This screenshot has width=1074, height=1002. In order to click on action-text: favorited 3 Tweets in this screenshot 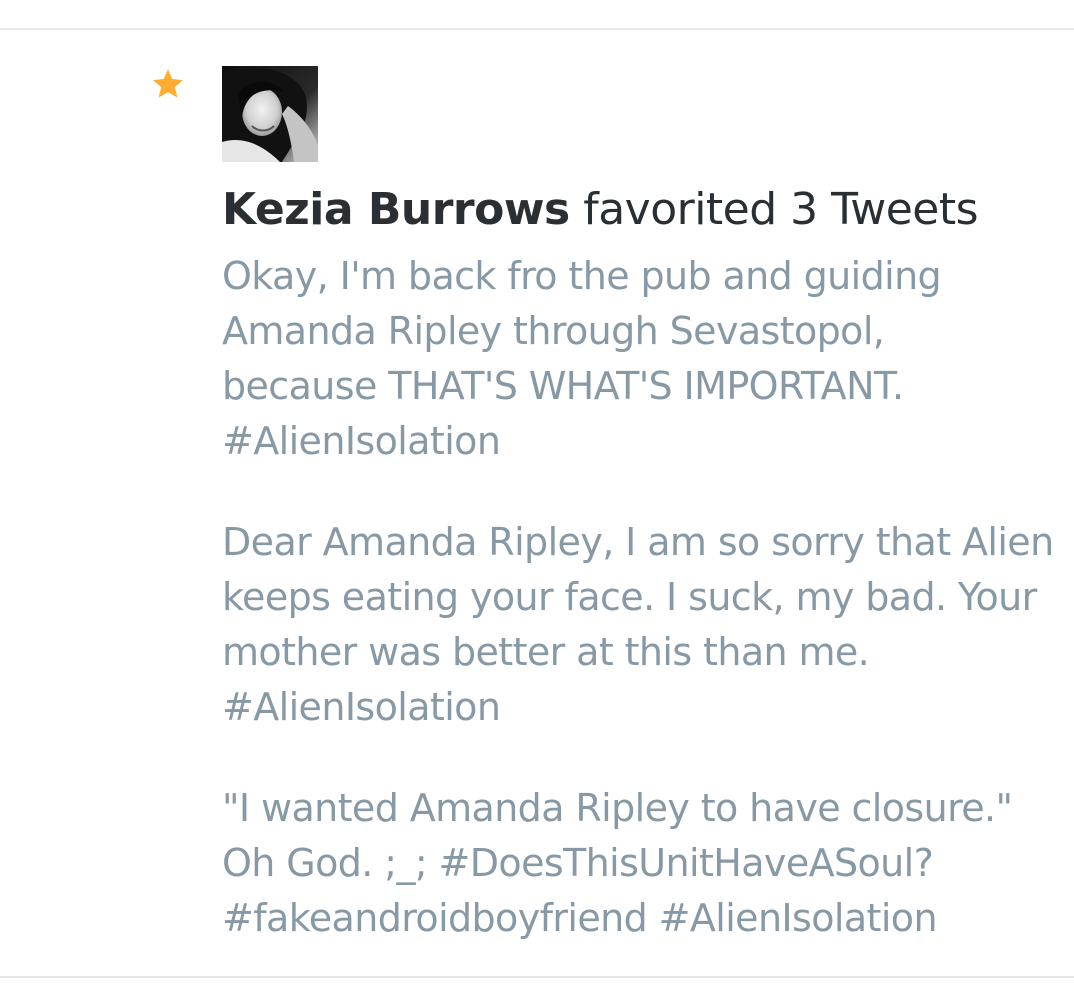, I will do `click(781, 209)`.